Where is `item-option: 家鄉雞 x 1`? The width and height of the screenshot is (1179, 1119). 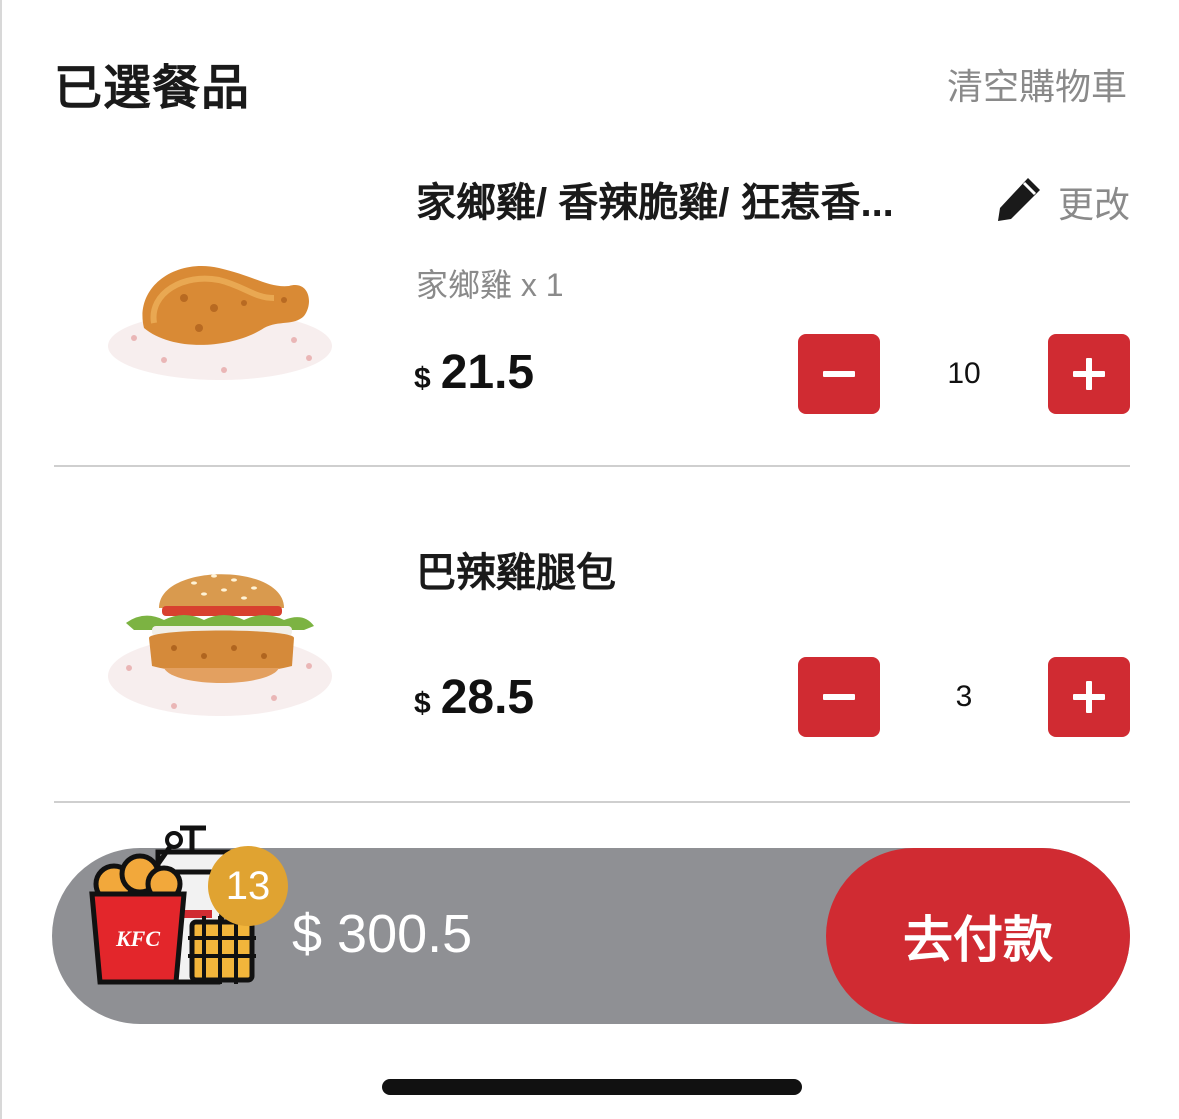
item-option: 家鄉雞 x 1 is located at coordinates (490, 285).